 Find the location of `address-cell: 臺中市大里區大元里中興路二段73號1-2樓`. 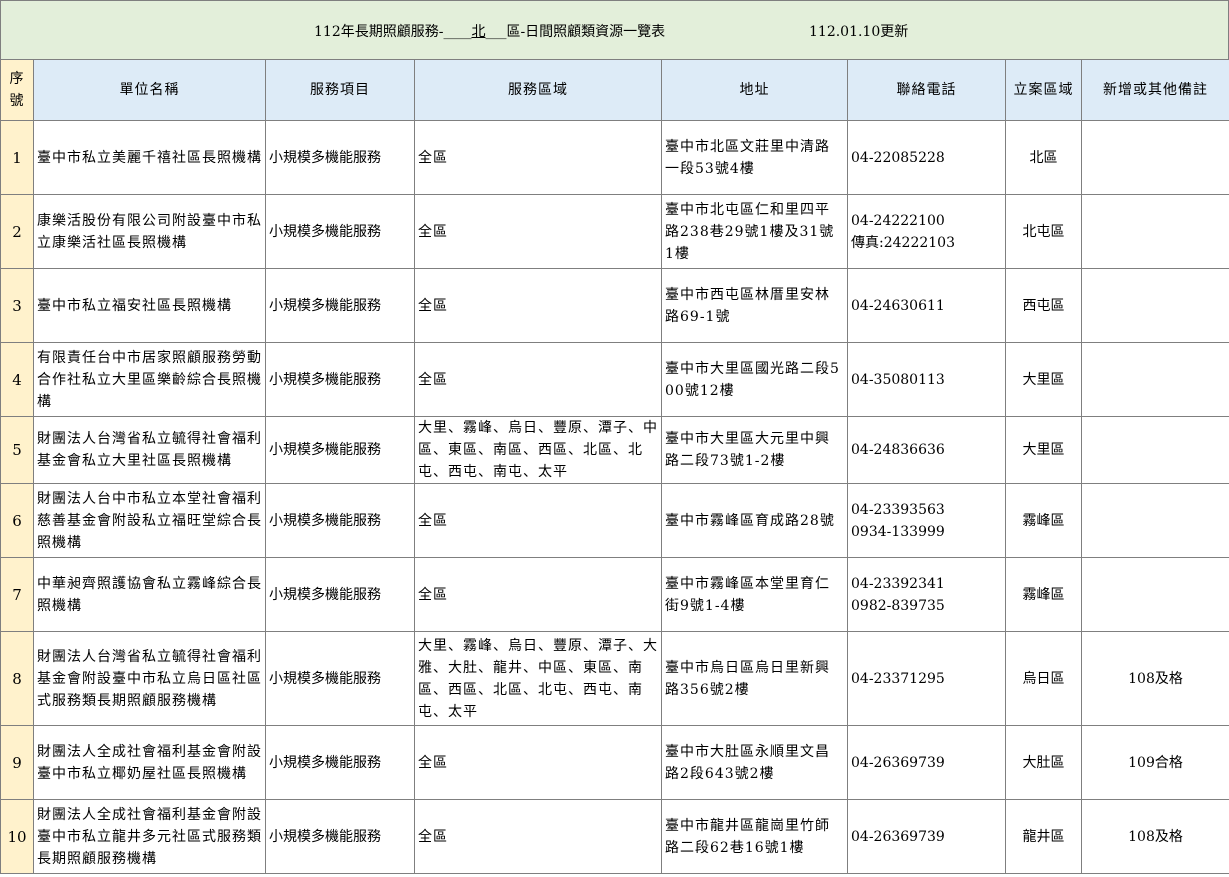

address-cell: 臺中市大里區大元里中興路二段73號1-2樓 is located at coordinates (754, 450).